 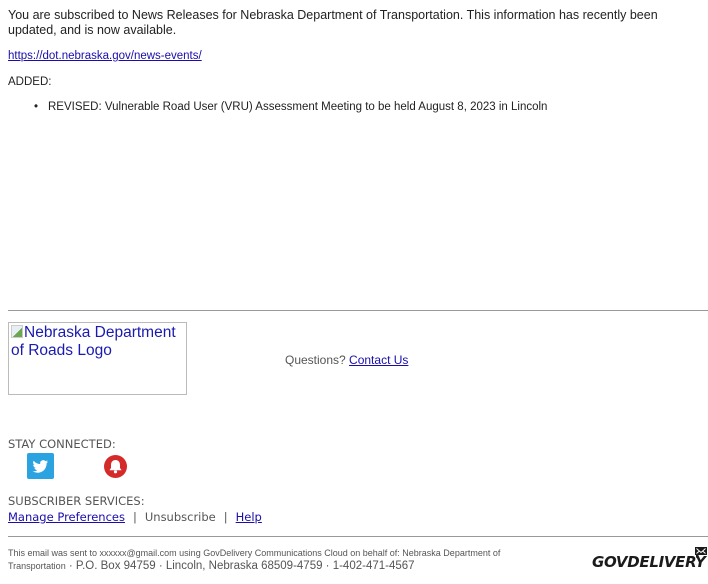 I want to click on help-link: Help, so click(x=249, y=517).